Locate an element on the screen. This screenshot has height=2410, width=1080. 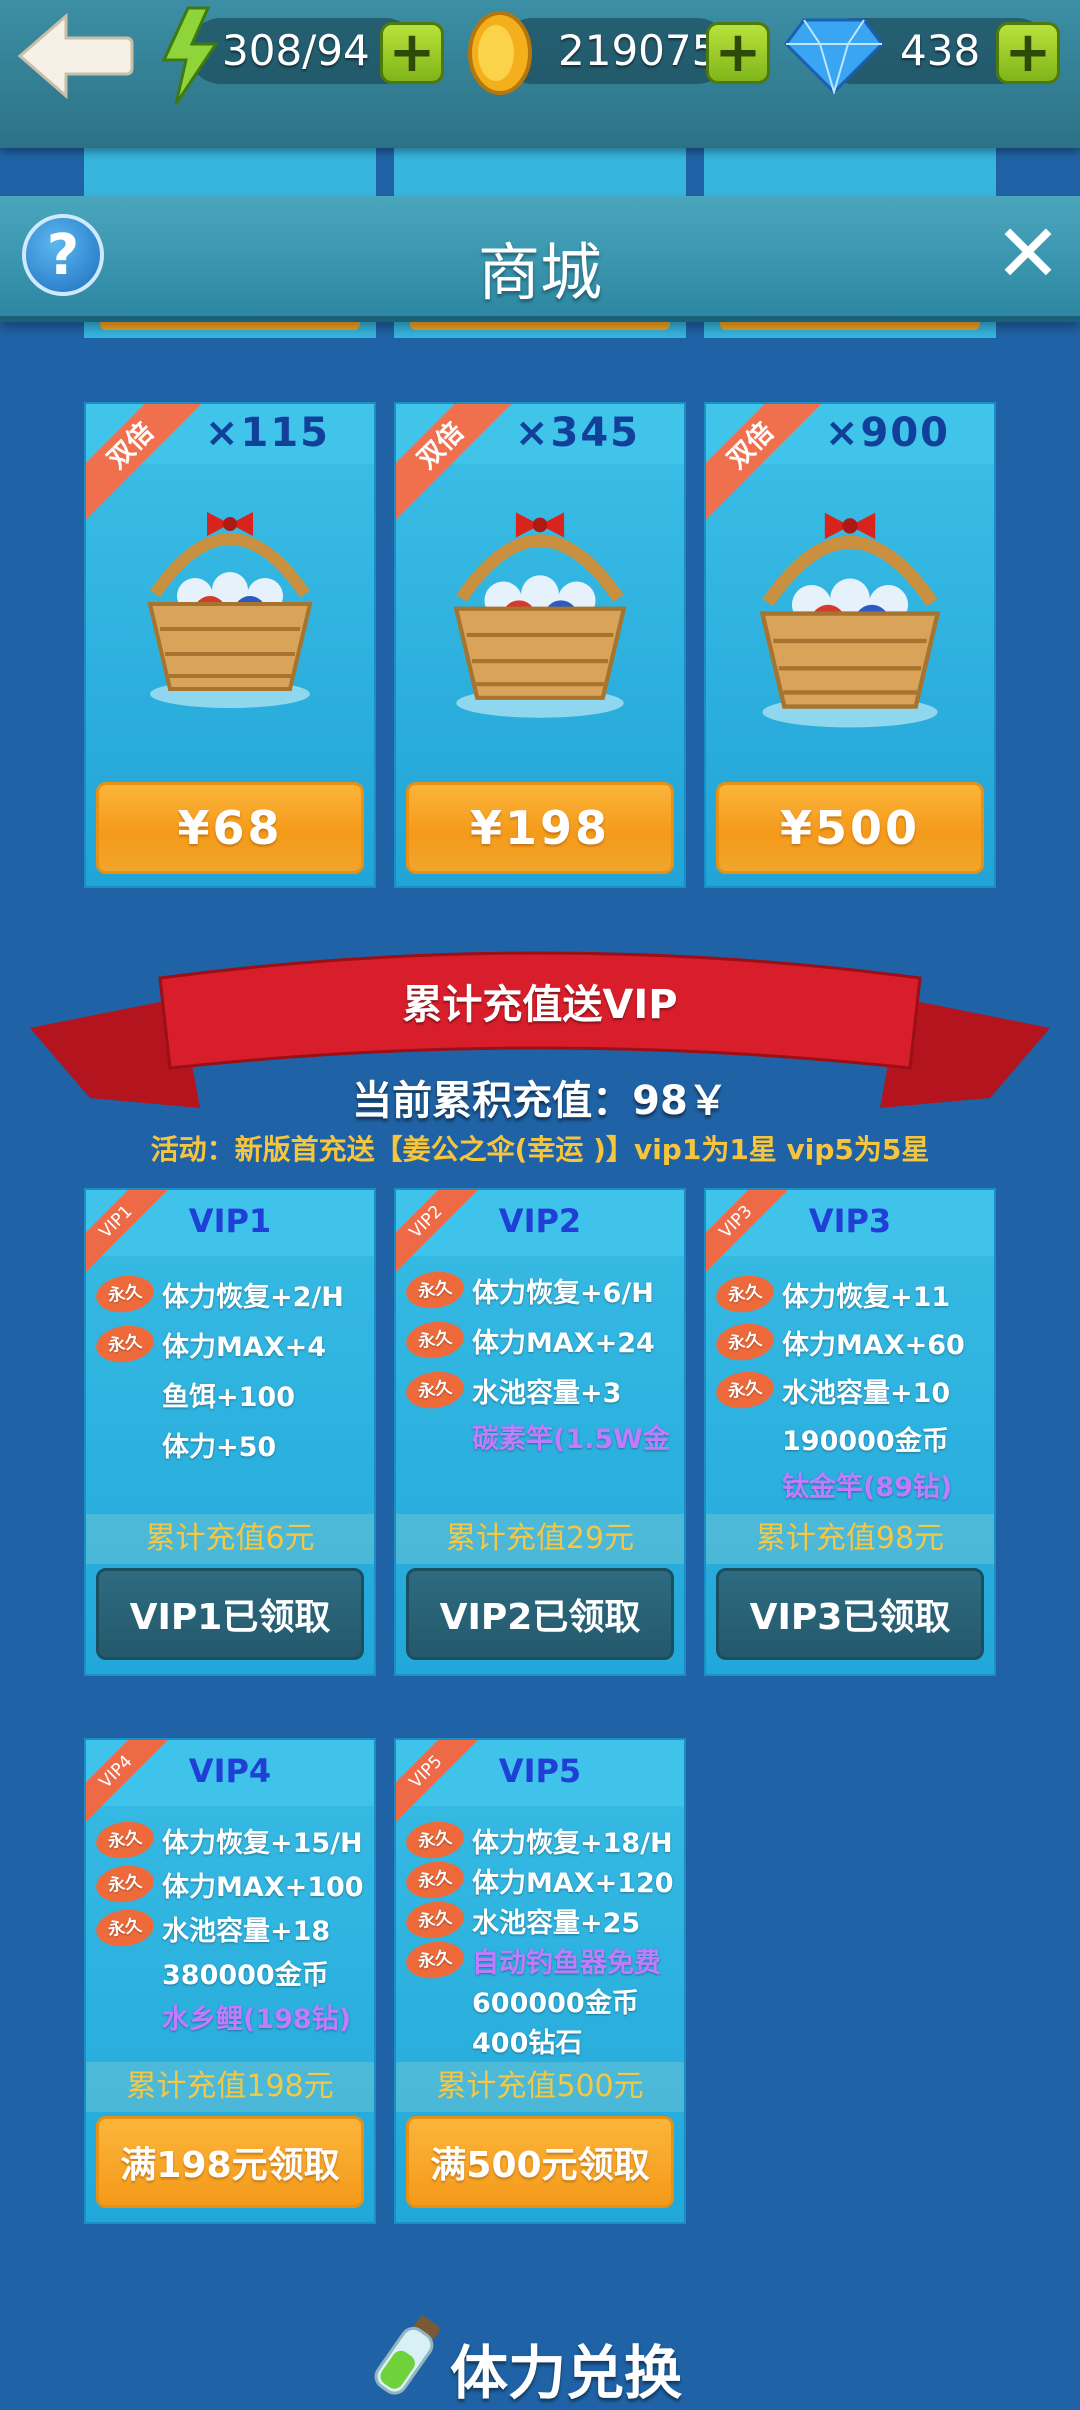
benefit-item: 永久 水池容量+10 is located at coordinates (831, 1390).